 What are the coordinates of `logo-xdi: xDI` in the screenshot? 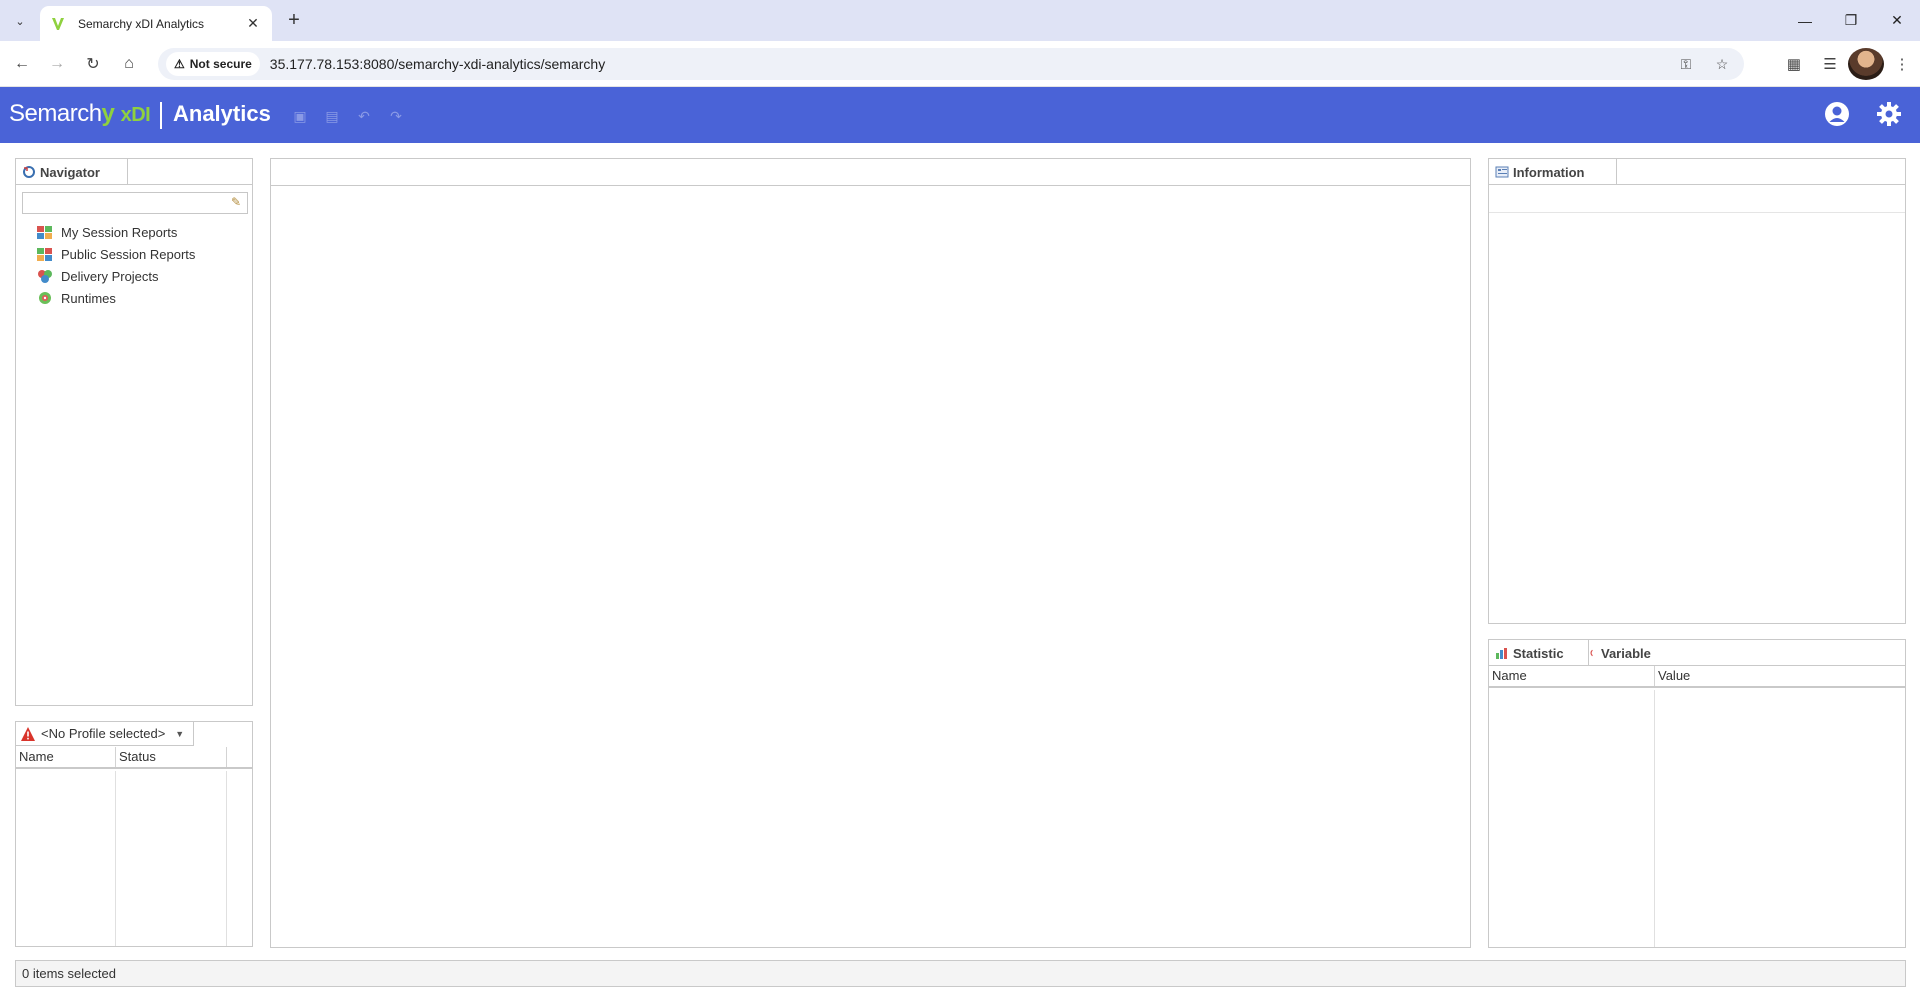 It's located at (135, 115).